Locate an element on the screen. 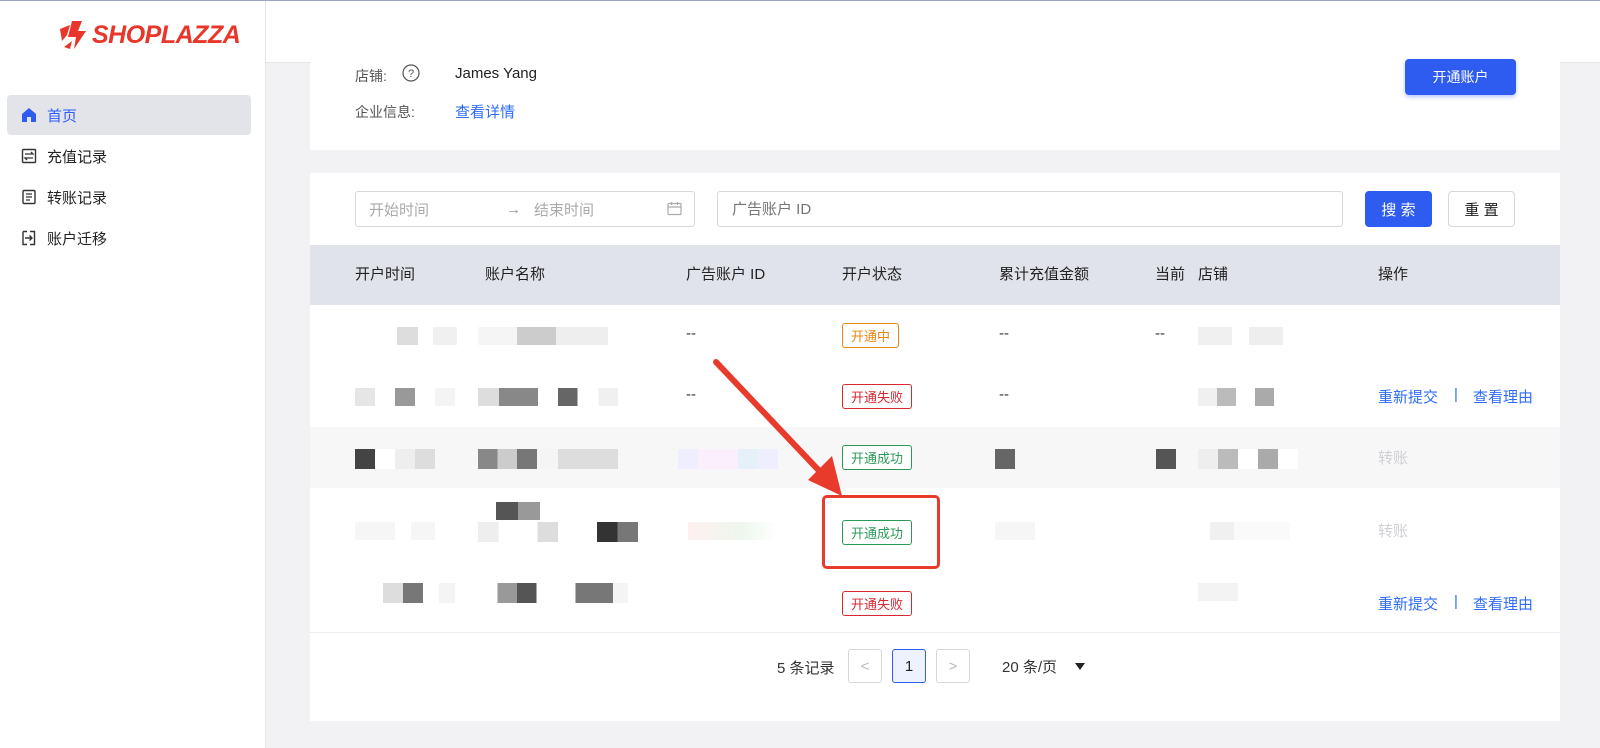 The width and height of the screenshot is (1600, 748). annotation-arrow-icon is located at coordinates (777, 427).